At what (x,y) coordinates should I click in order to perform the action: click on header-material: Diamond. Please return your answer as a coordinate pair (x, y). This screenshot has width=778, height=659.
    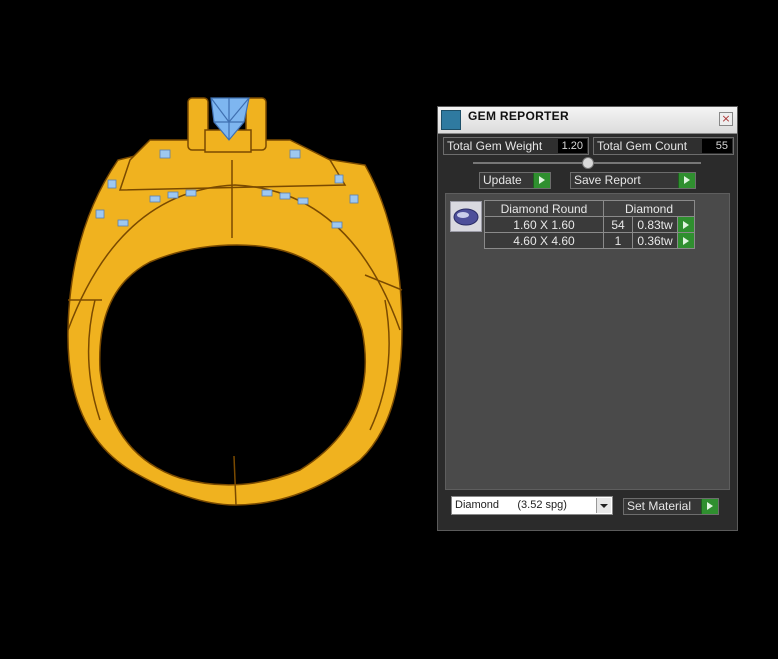
    Looking at the image, I should click on (649, 208).